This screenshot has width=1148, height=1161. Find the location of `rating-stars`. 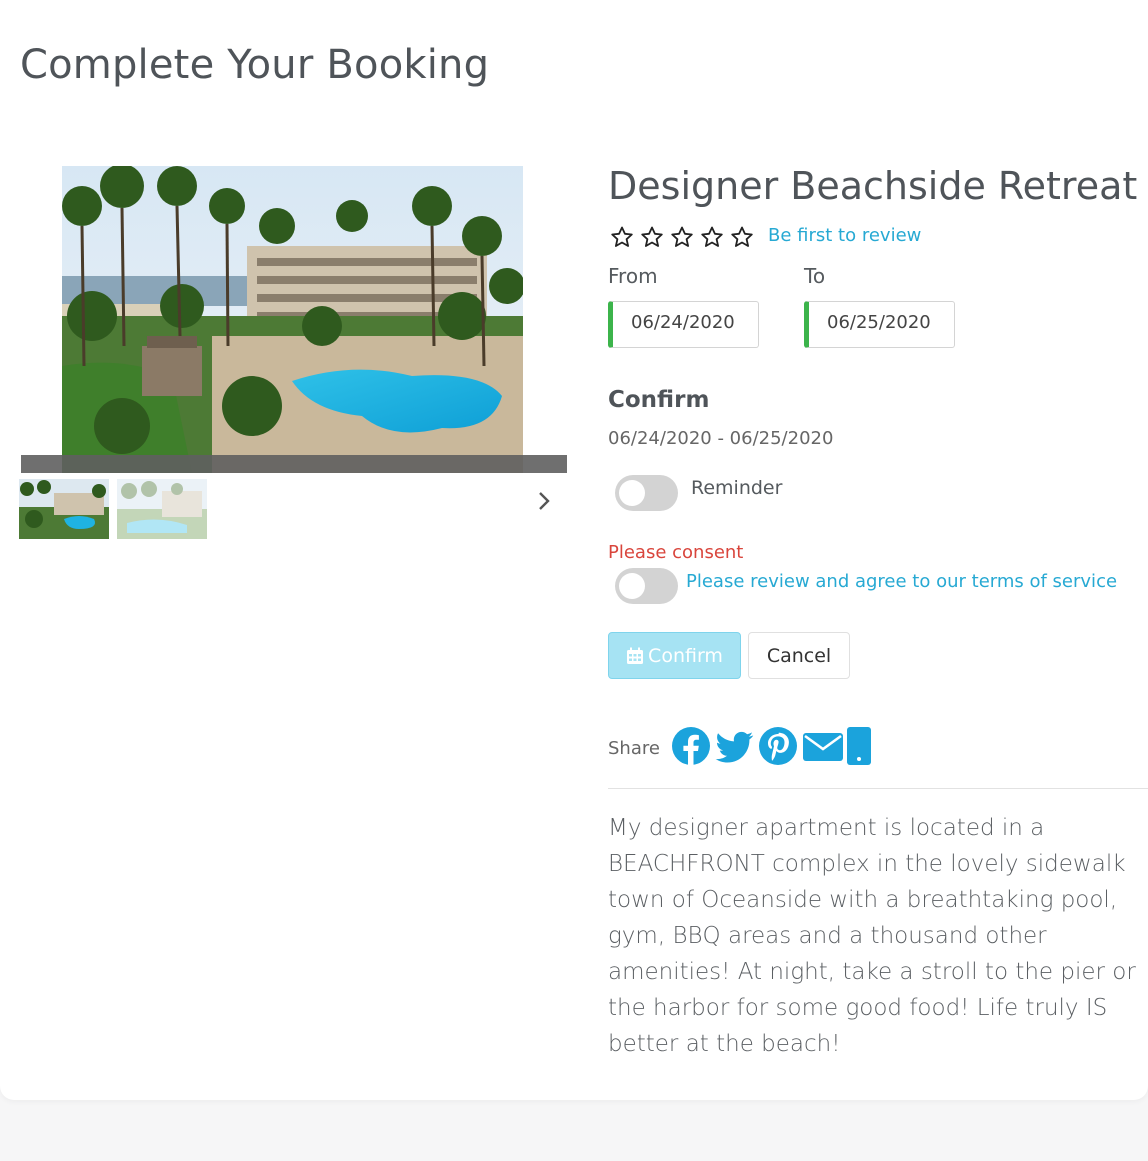

rating-stars is located at coordinates (682, 237).